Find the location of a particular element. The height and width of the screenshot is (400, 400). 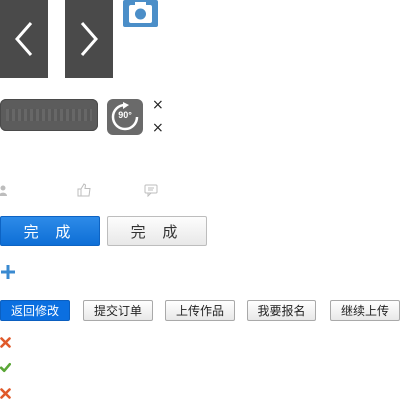

rotate-button: 90° is located at coordinates (125, 117).